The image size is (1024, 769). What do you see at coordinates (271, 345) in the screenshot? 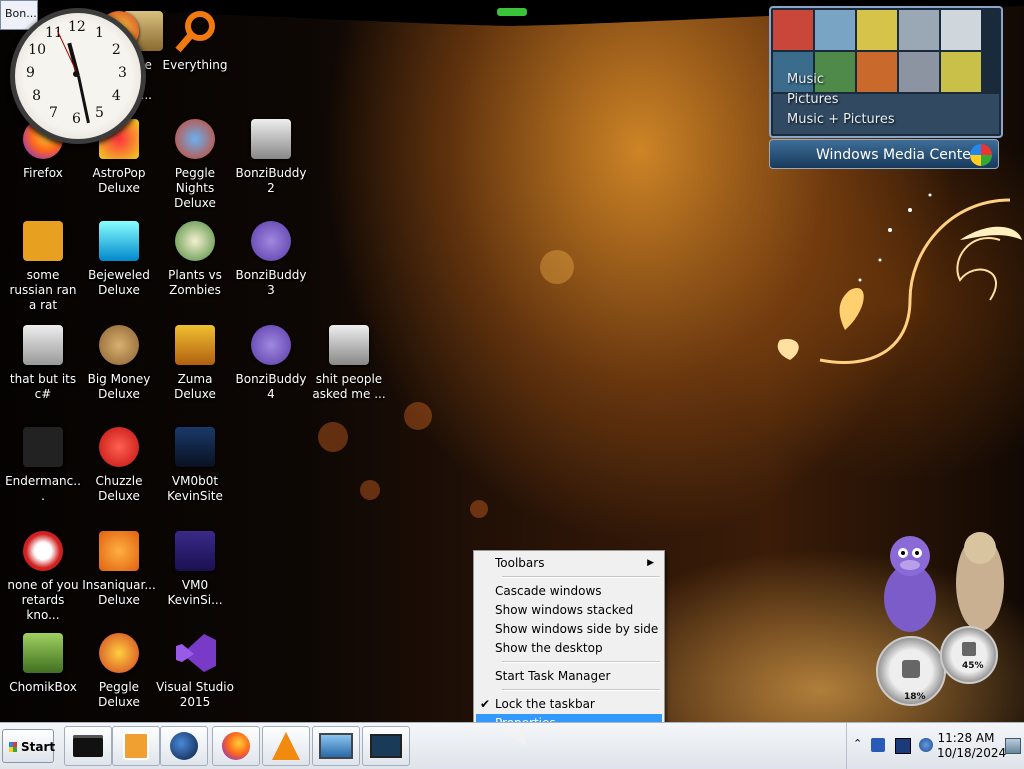
I see `bonzi-icon` at bounding box center [271, 345].